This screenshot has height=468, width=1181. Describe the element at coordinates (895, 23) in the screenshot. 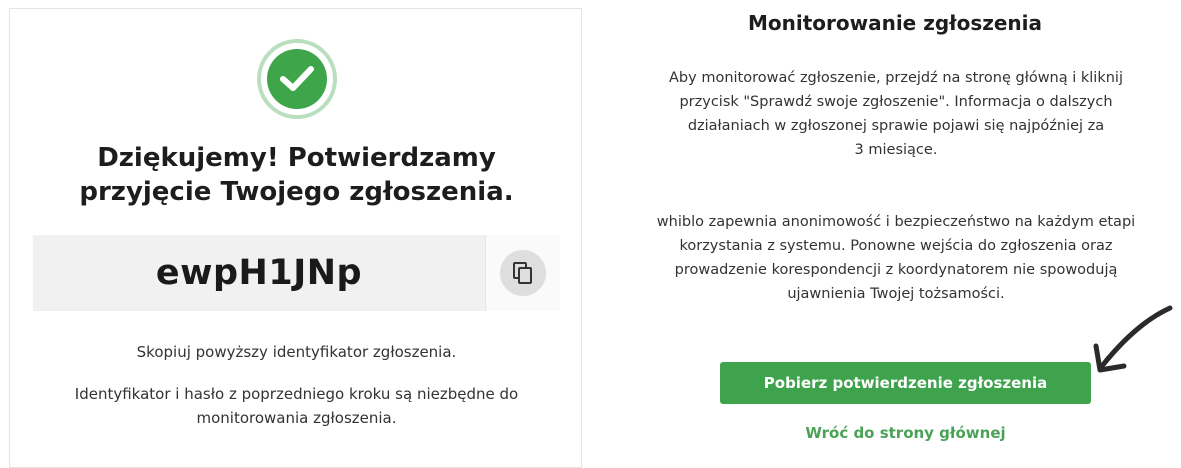

I see `monitoring-title: Monitorowanie zgłoszenia` at that location.